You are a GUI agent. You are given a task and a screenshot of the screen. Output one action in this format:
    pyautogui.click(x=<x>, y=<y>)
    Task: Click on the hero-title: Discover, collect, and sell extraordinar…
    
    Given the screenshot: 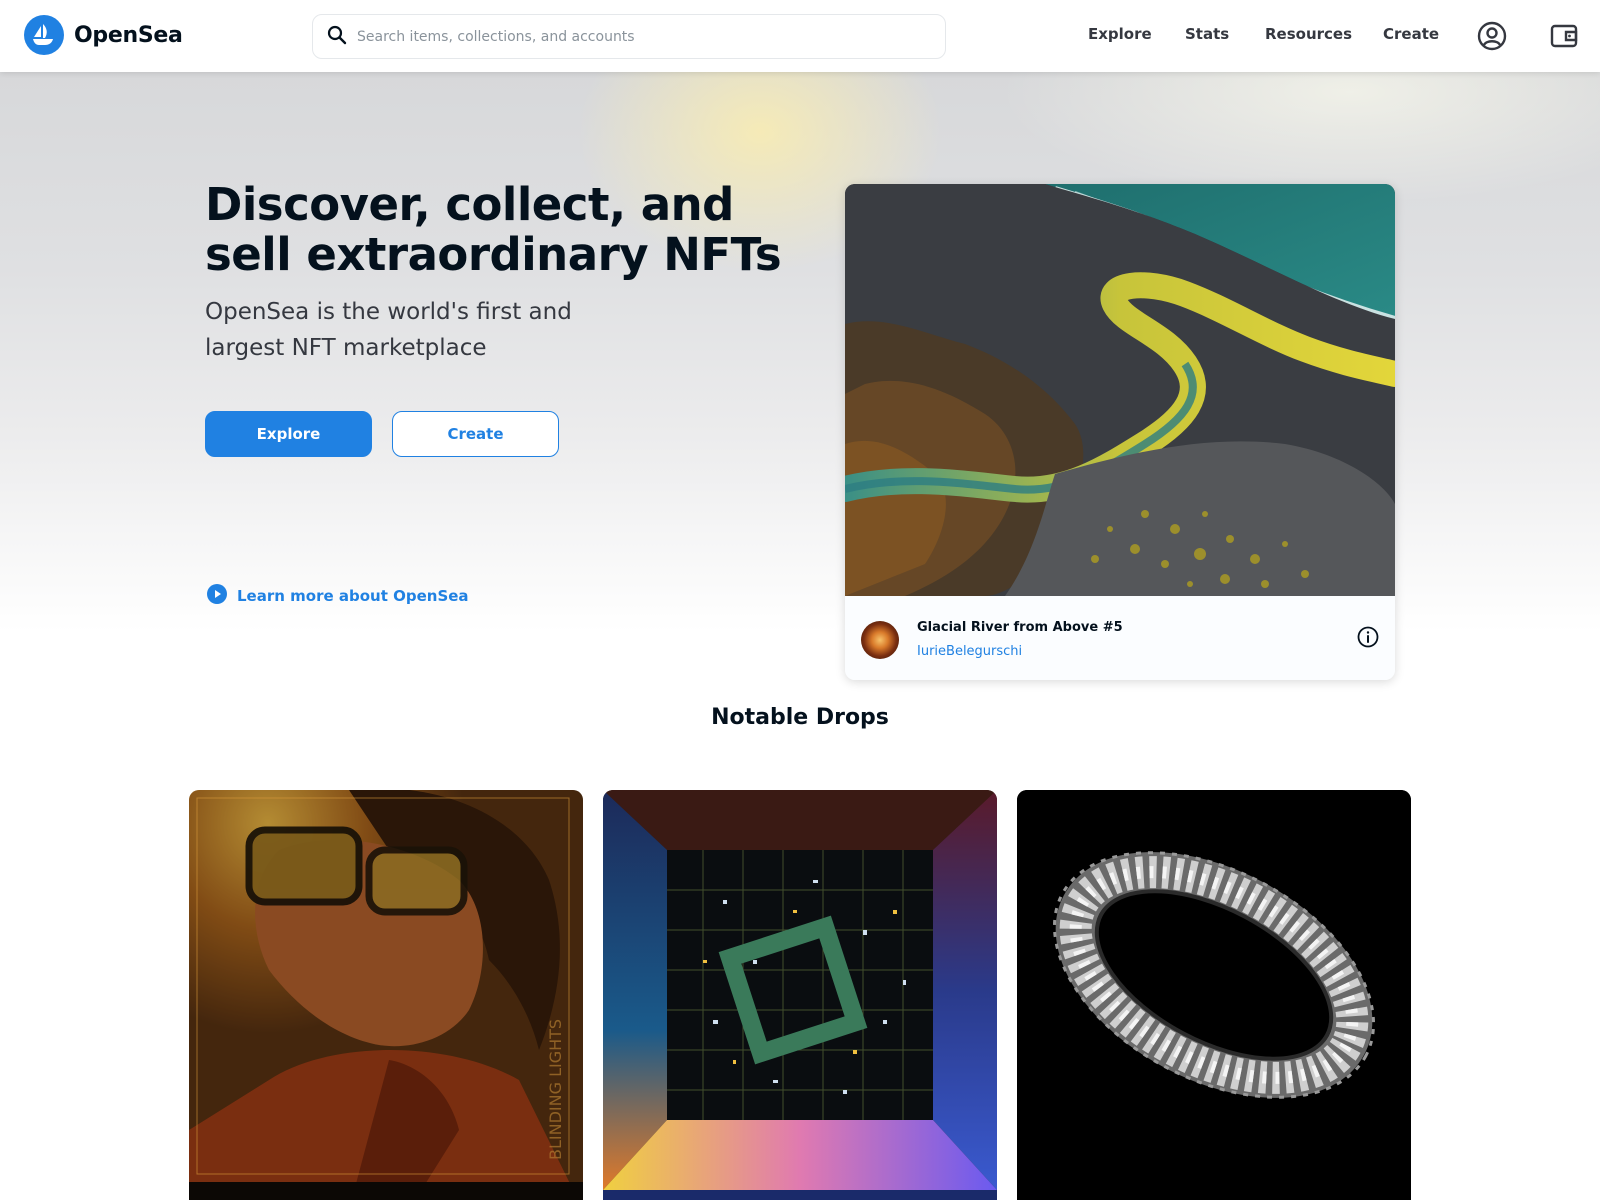 What is the action you would take?
    pyautogui.click(x=493, y=229)
    